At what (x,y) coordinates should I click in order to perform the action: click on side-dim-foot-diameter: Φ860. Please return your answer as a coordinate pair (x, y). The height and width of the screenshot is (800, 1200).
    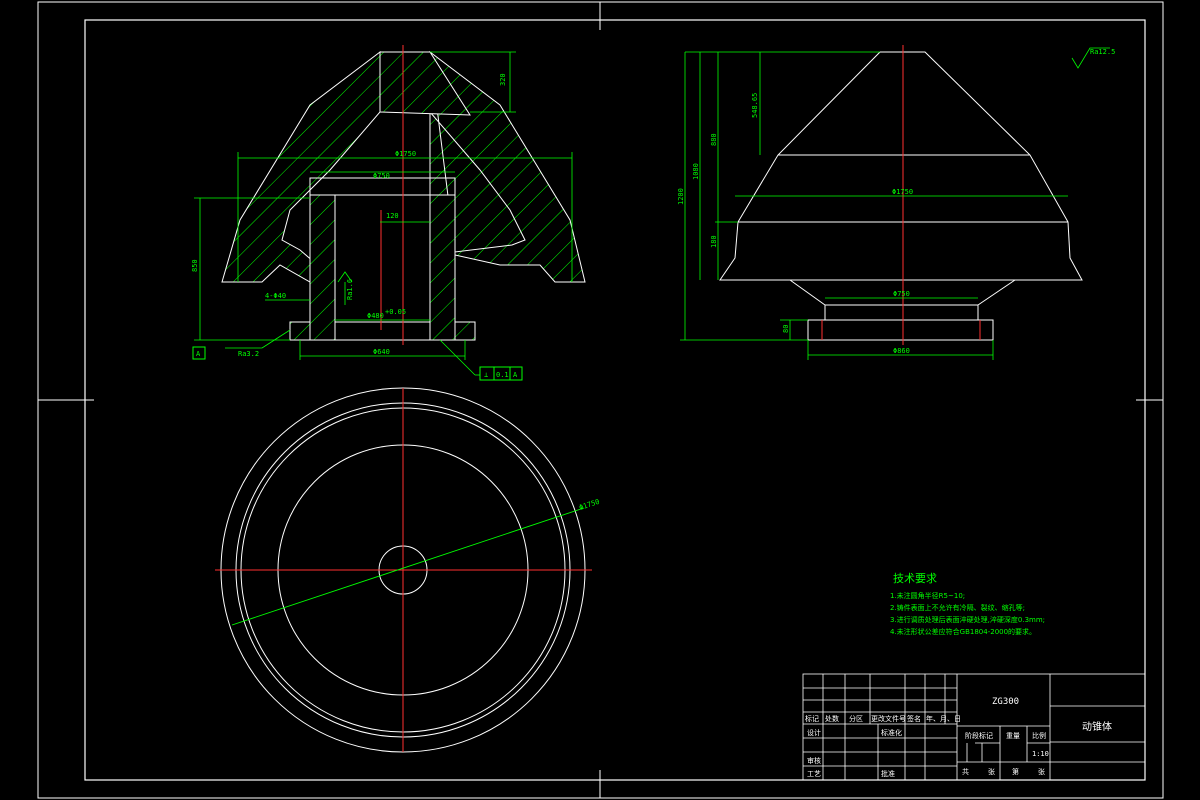
    Looking at the image, I should click on (901, 351).